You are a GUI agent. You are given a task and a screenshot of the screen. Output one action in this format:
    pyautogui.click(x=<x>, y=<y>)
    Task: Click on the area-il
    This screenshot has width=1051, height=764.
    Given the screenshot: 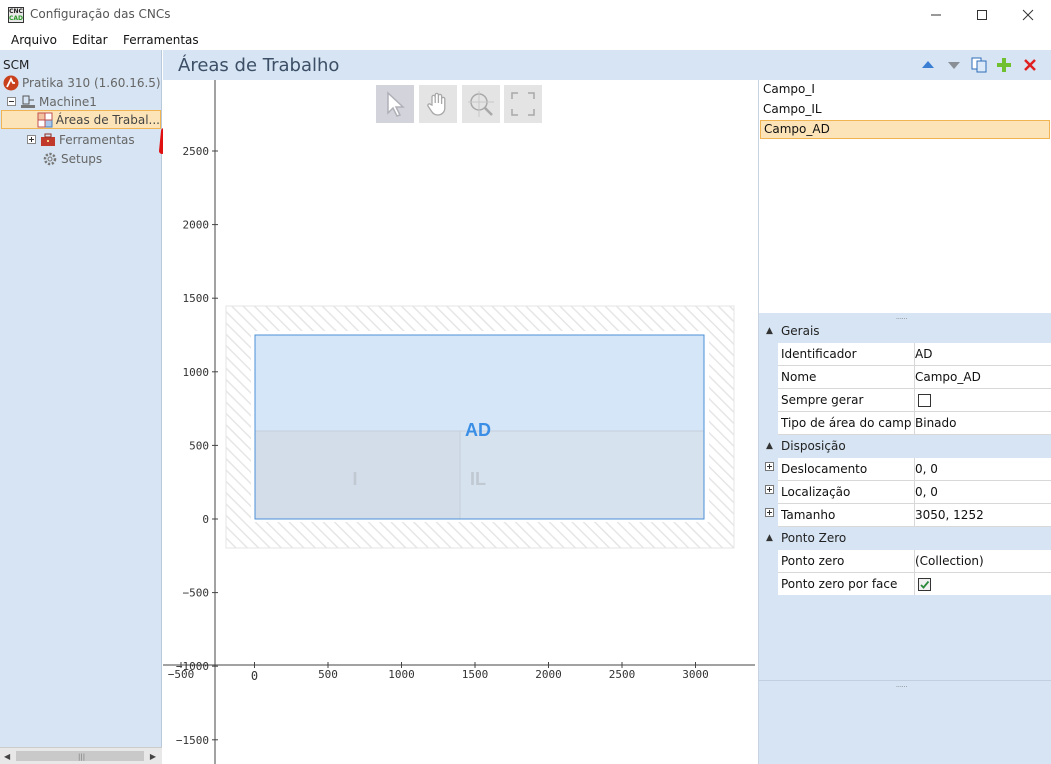 What is the action you would take?
    pyautogui.click(x=582, y=475)
    